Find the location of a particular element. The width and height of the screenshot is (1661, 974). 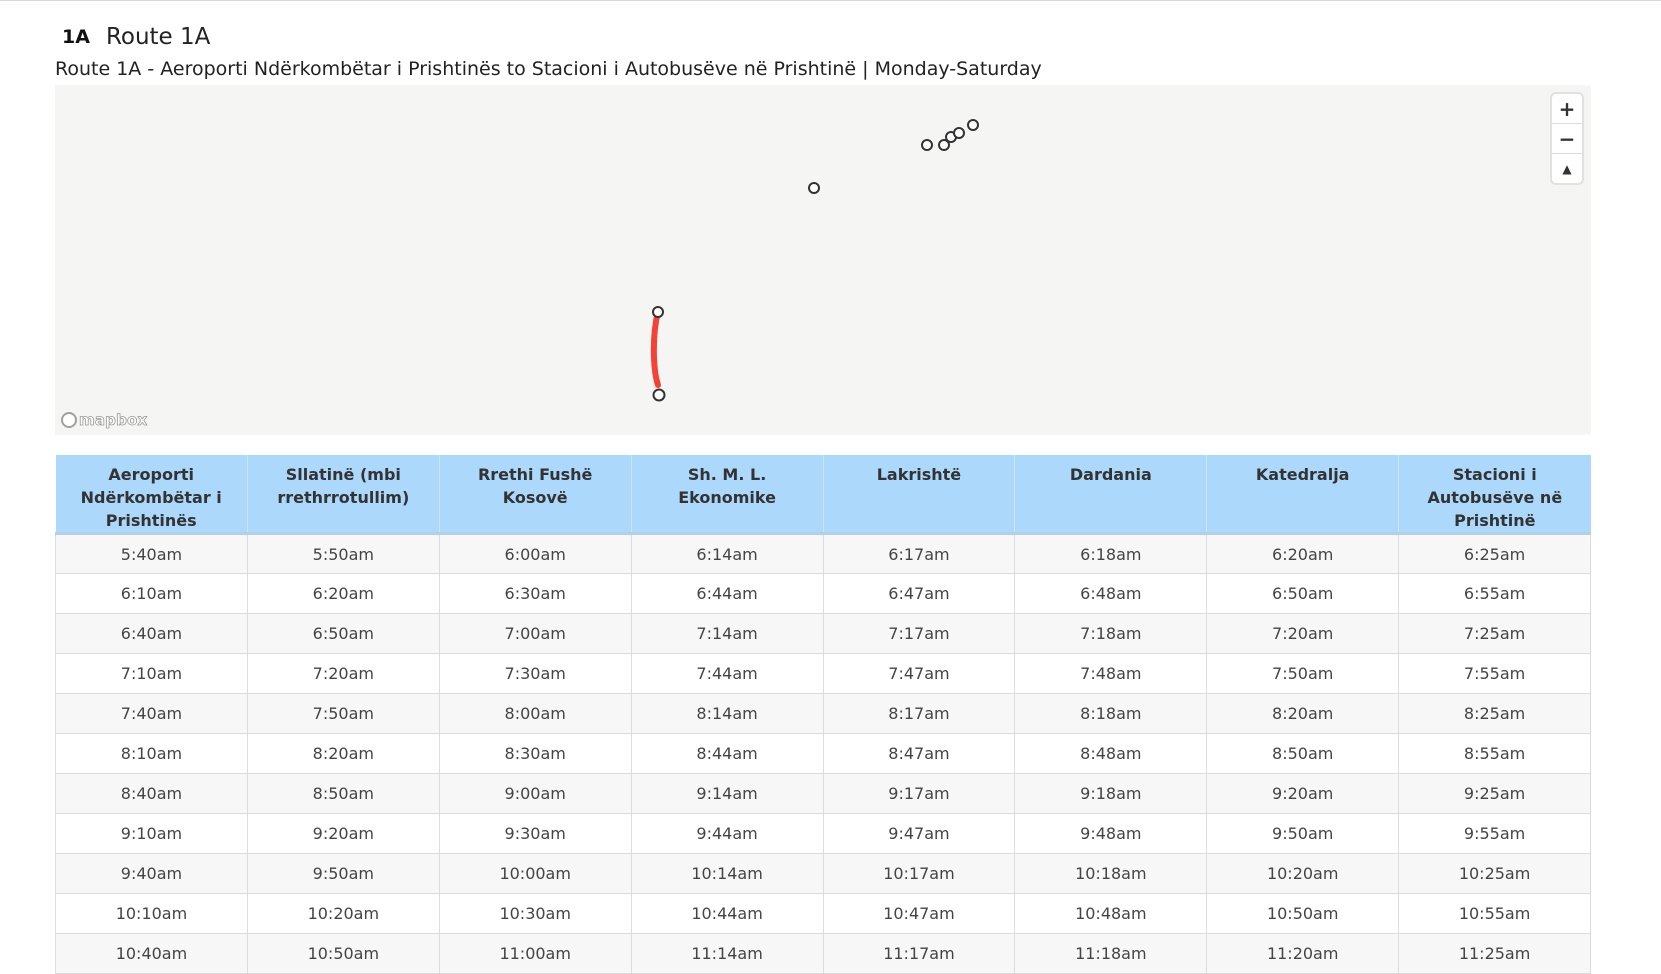

stop-marker-sllatine is located at coordinates (658, 312).